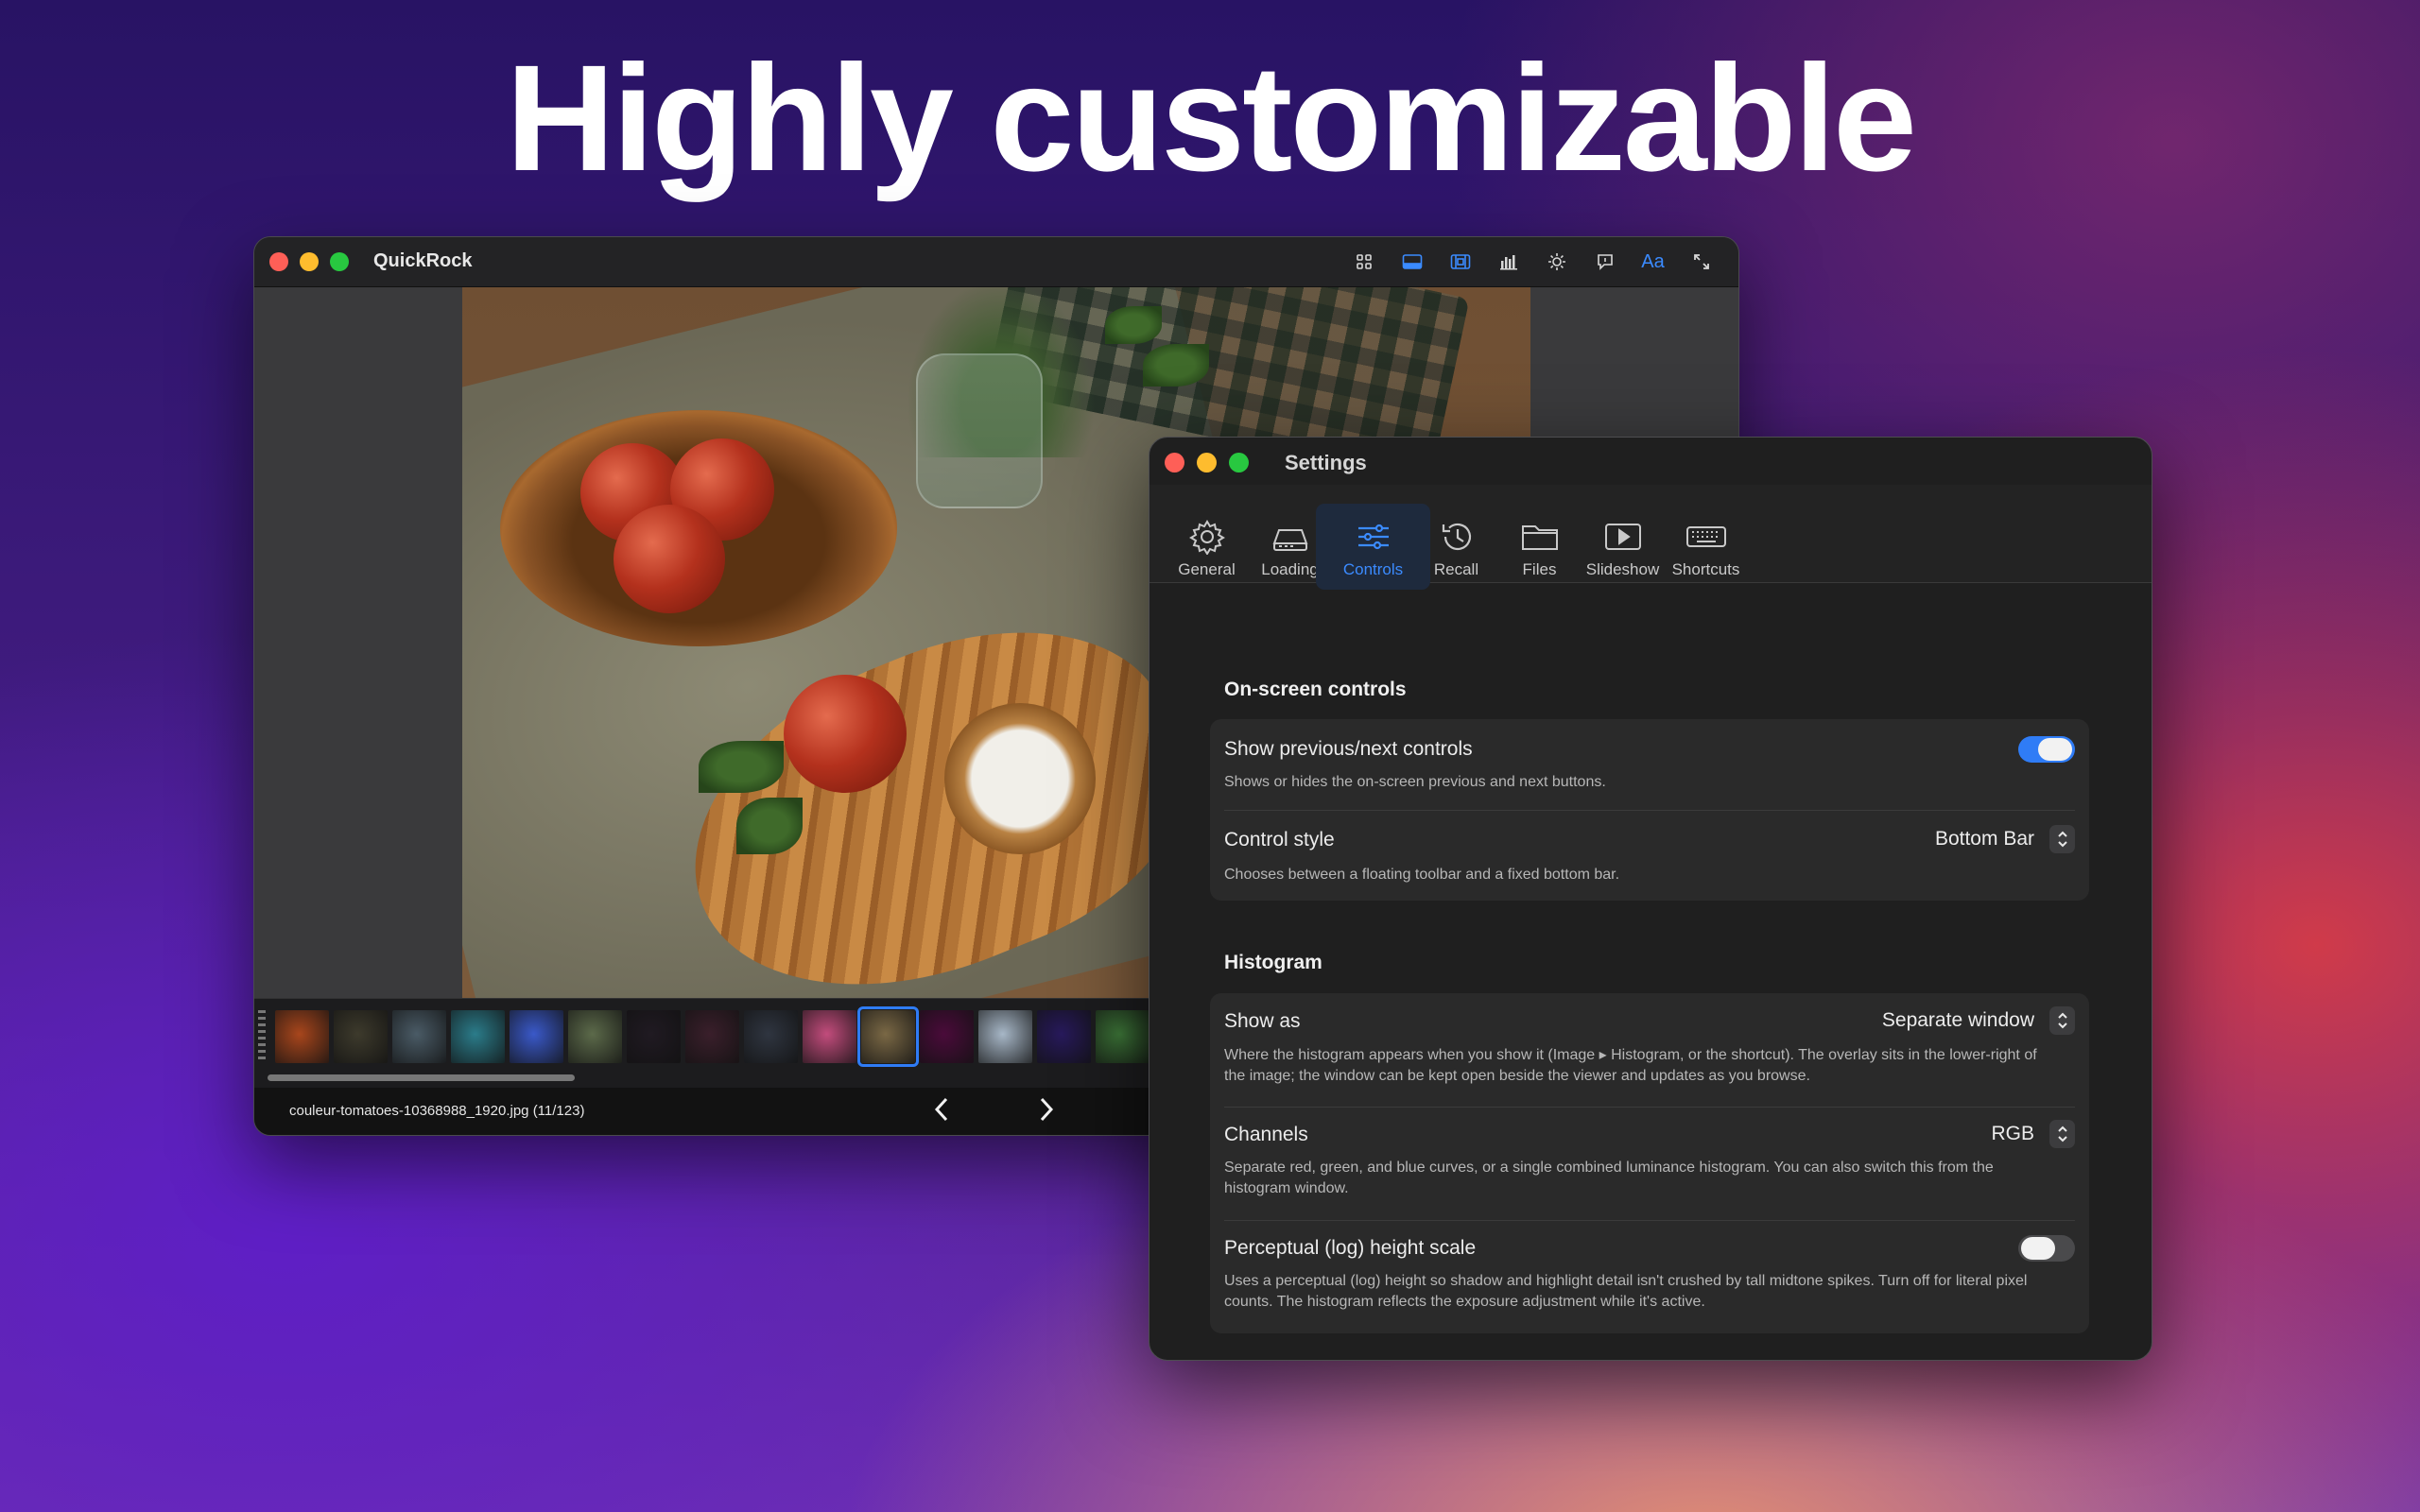  I want to click on thumbnail-list, so click(712, 1036).